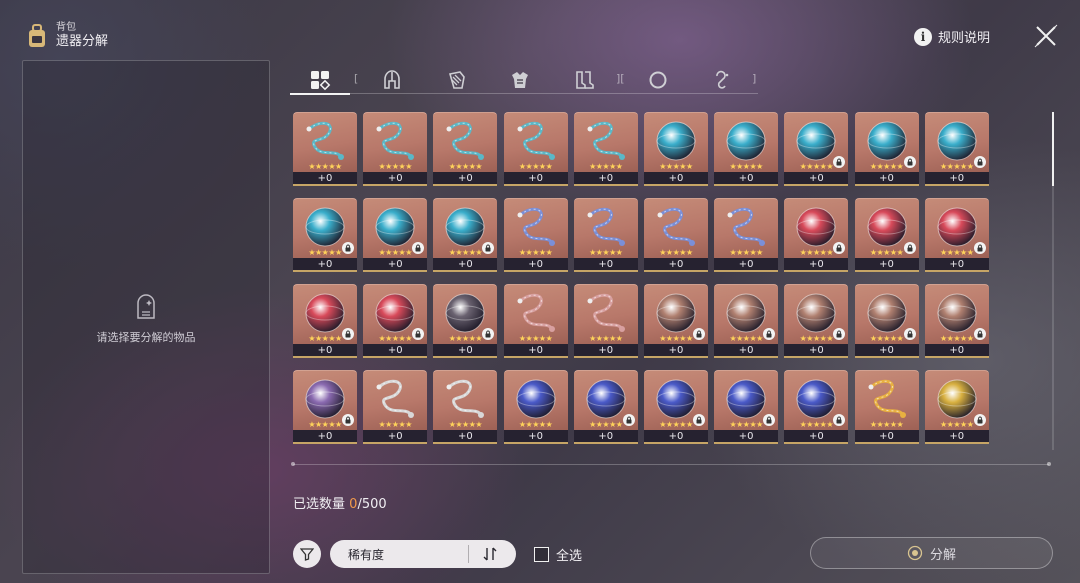  What do you see at coordinates (658, 80) in the screenshot?
I see `tab-sphere` at bounding box center [658, 80].